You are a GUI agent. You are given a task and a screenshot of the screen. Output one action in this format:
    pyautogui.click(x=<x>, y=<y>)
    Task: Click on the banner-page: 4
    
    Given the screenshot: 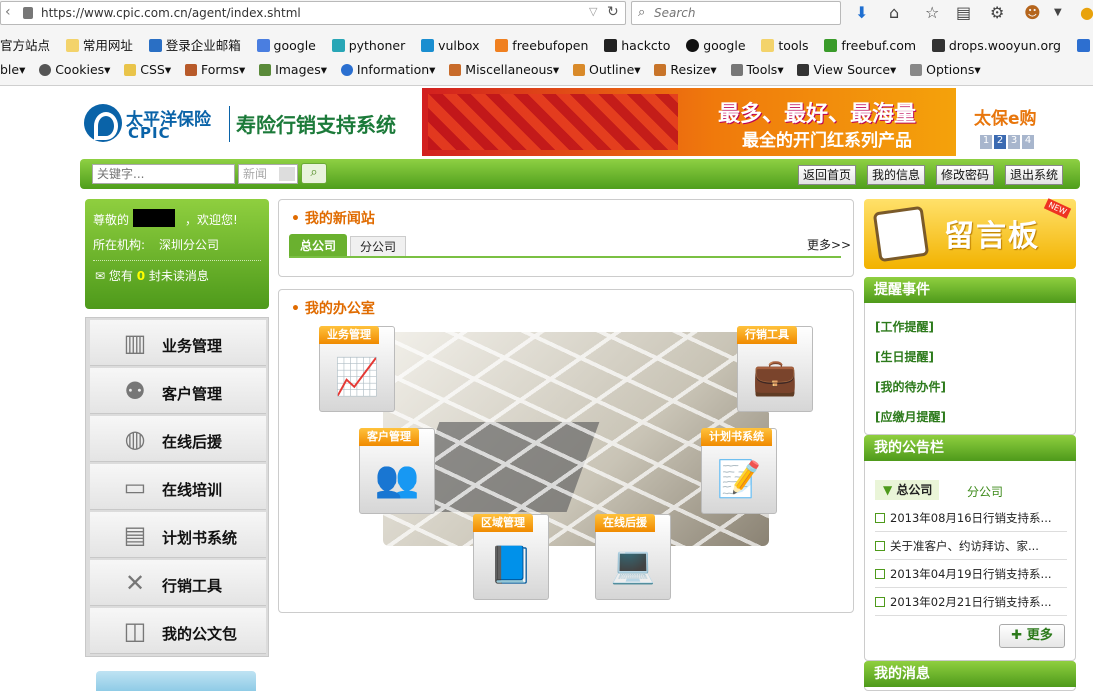 What is the action you would take?
    pyautogui.click(x=1028, y=142)
    